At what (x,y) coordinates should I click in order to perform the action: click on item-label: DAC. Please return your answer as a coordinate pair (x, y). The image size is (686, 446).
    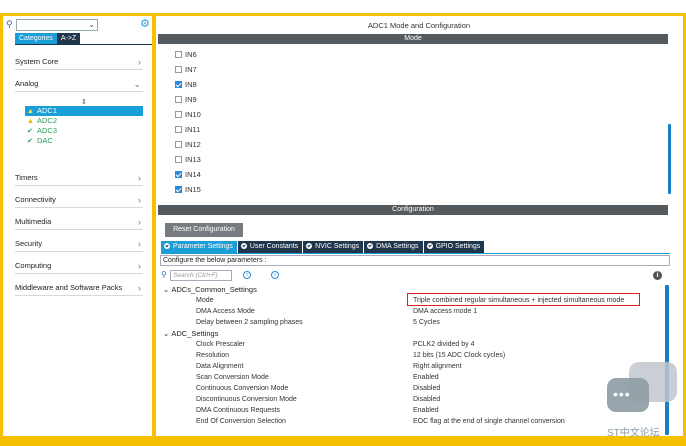
    Looking at the image, I should click on (45, 140).